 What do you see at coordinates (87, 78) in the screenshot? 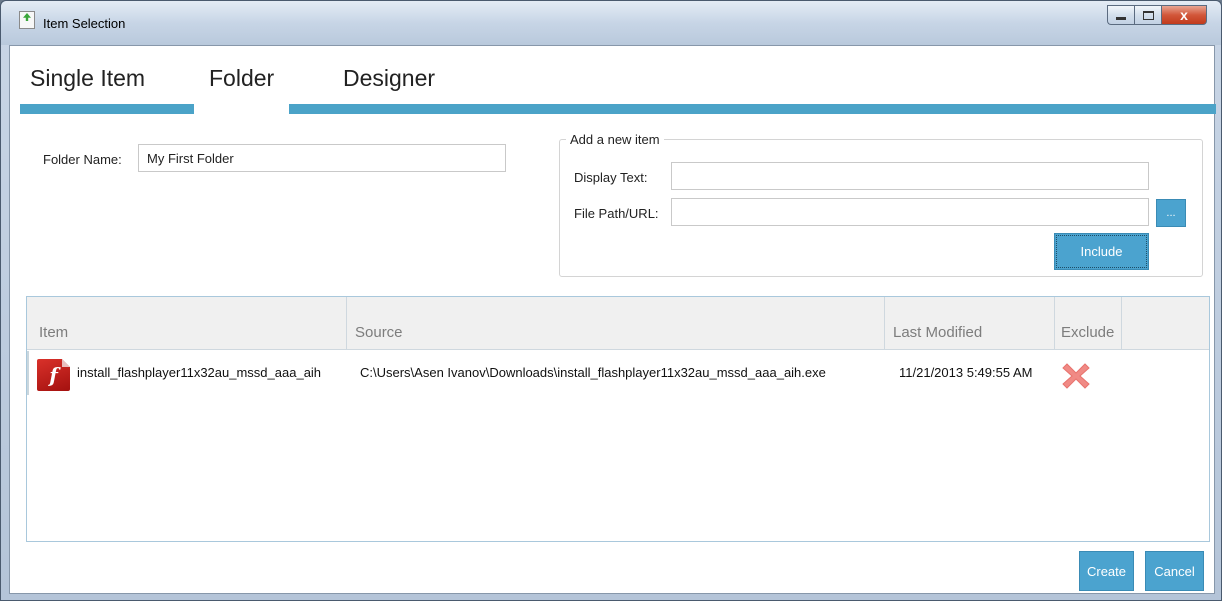
I see `tab-single-item: Single Item` at bounding box center [87, 78].